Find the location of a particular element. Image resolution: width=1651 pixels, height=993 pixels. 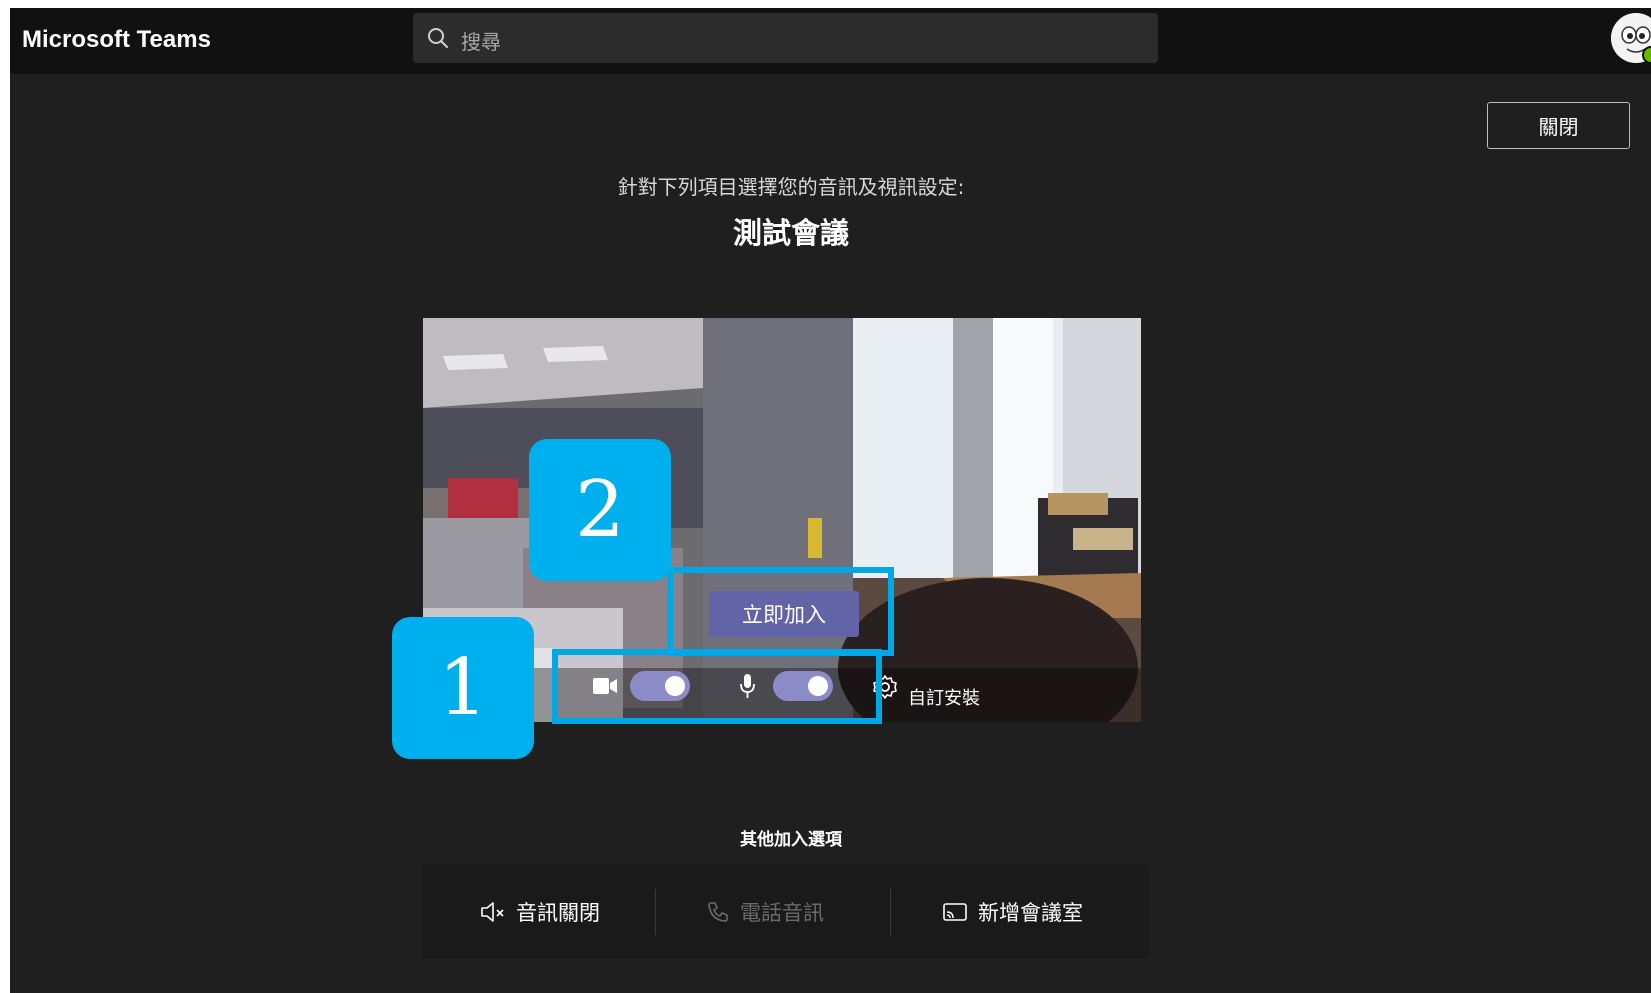

audio-off-option: 音訊關閉 is located at coordinates (540, 911).